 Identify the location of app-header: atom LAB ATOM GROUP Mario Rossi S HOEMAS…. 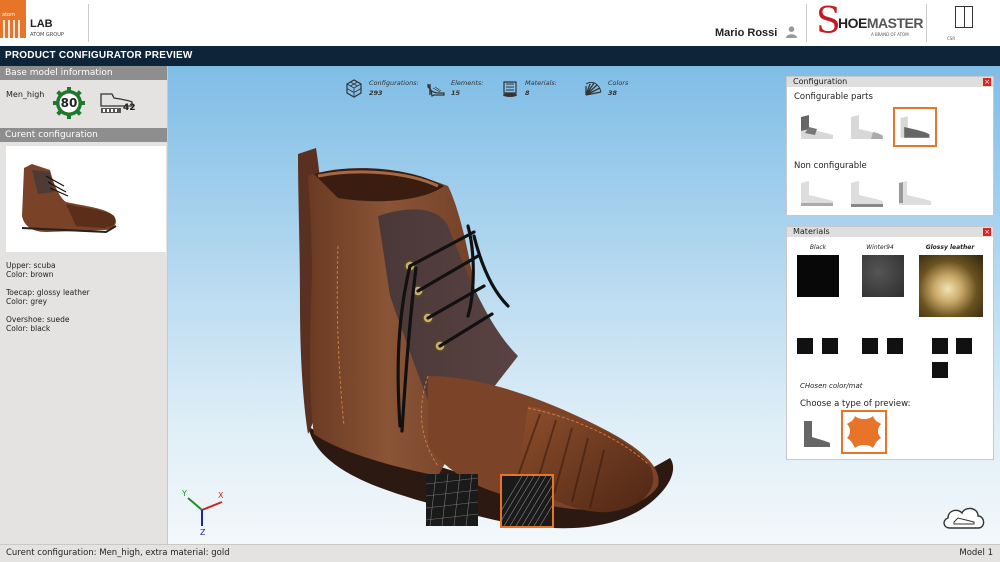
(500, 23).